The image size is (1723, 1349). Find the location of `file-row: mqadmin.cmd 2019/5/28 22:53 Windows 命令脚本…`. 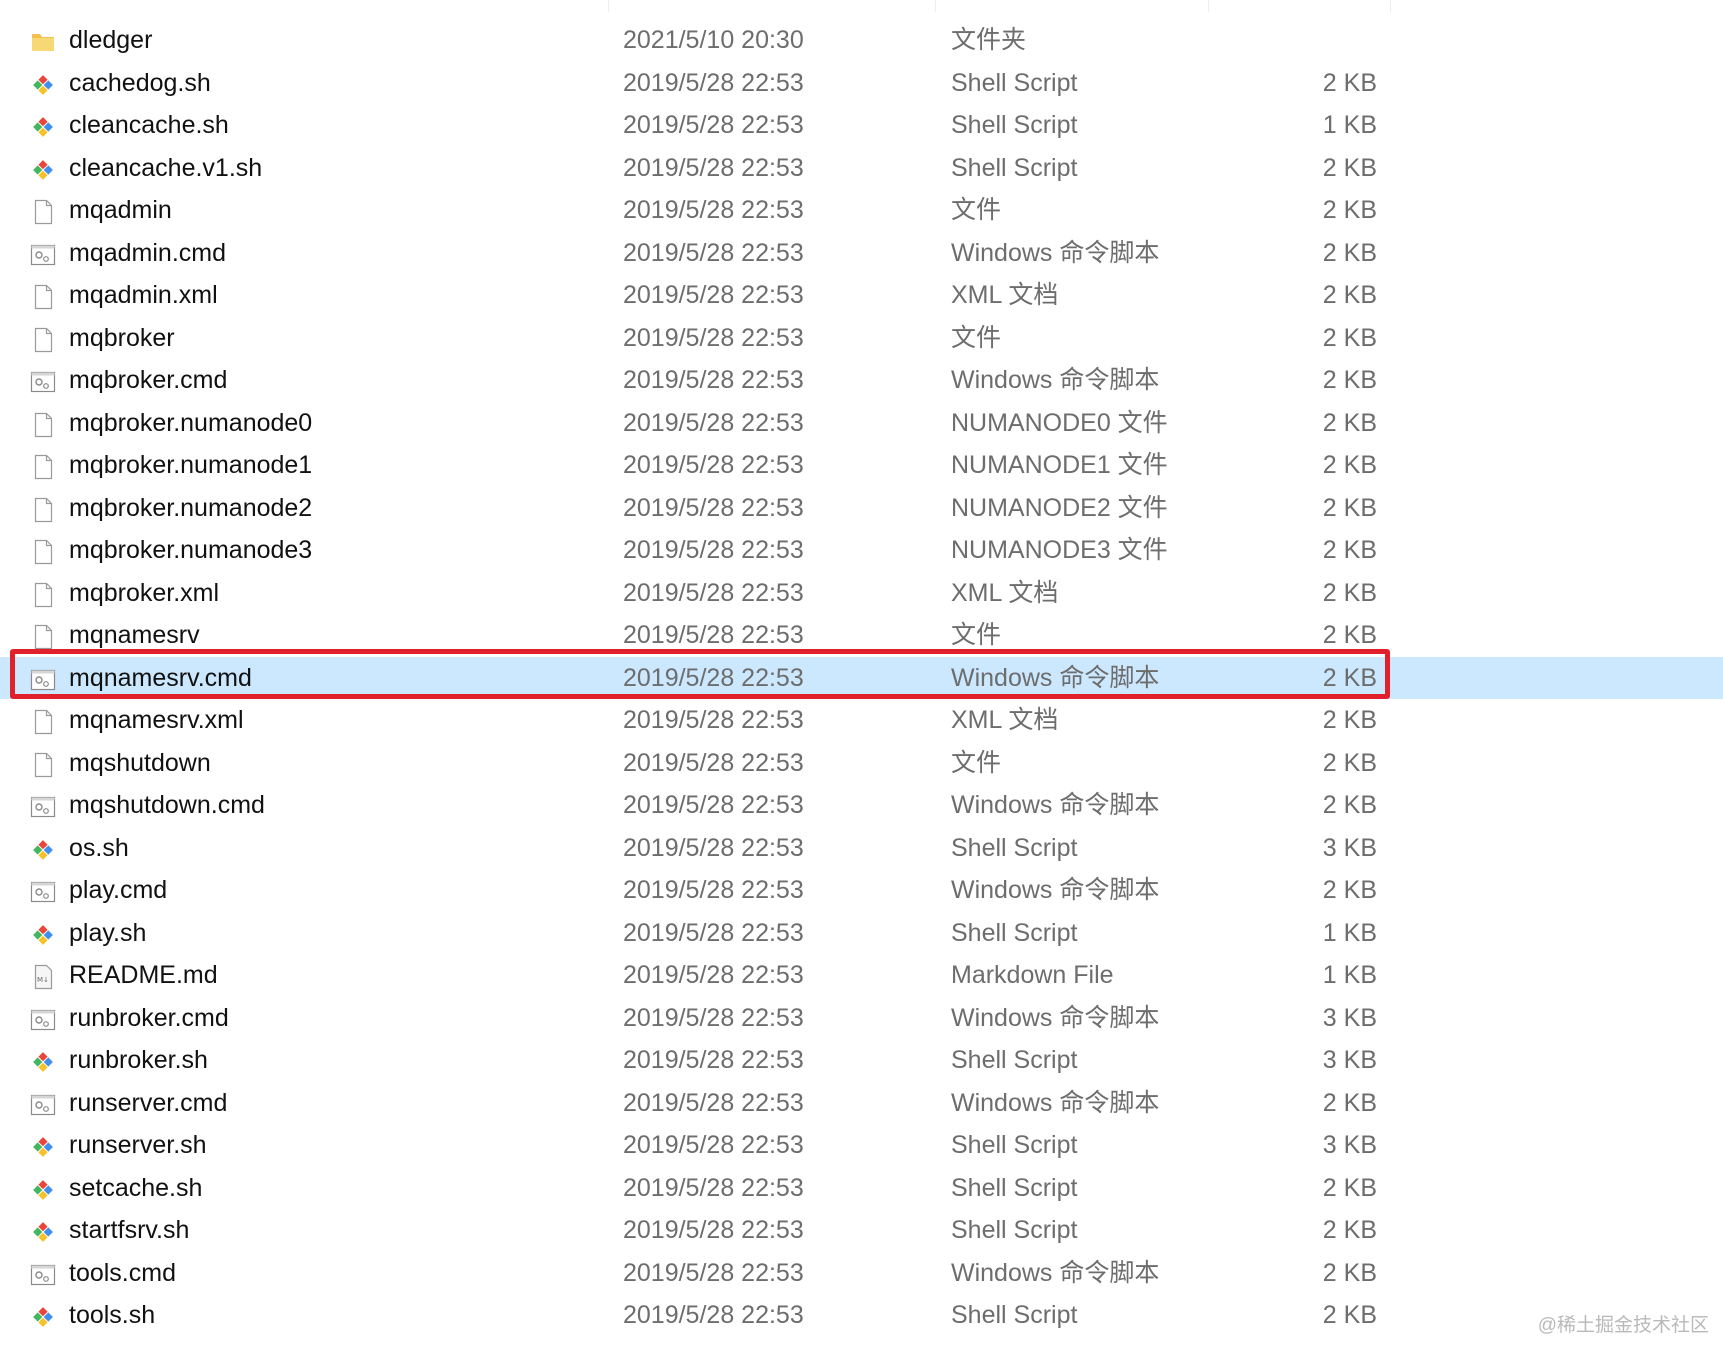

file-row: mqadmin.cmd 2019/5/28 22:53 Windows 命令脚本… is located at coordinates (861, 253).